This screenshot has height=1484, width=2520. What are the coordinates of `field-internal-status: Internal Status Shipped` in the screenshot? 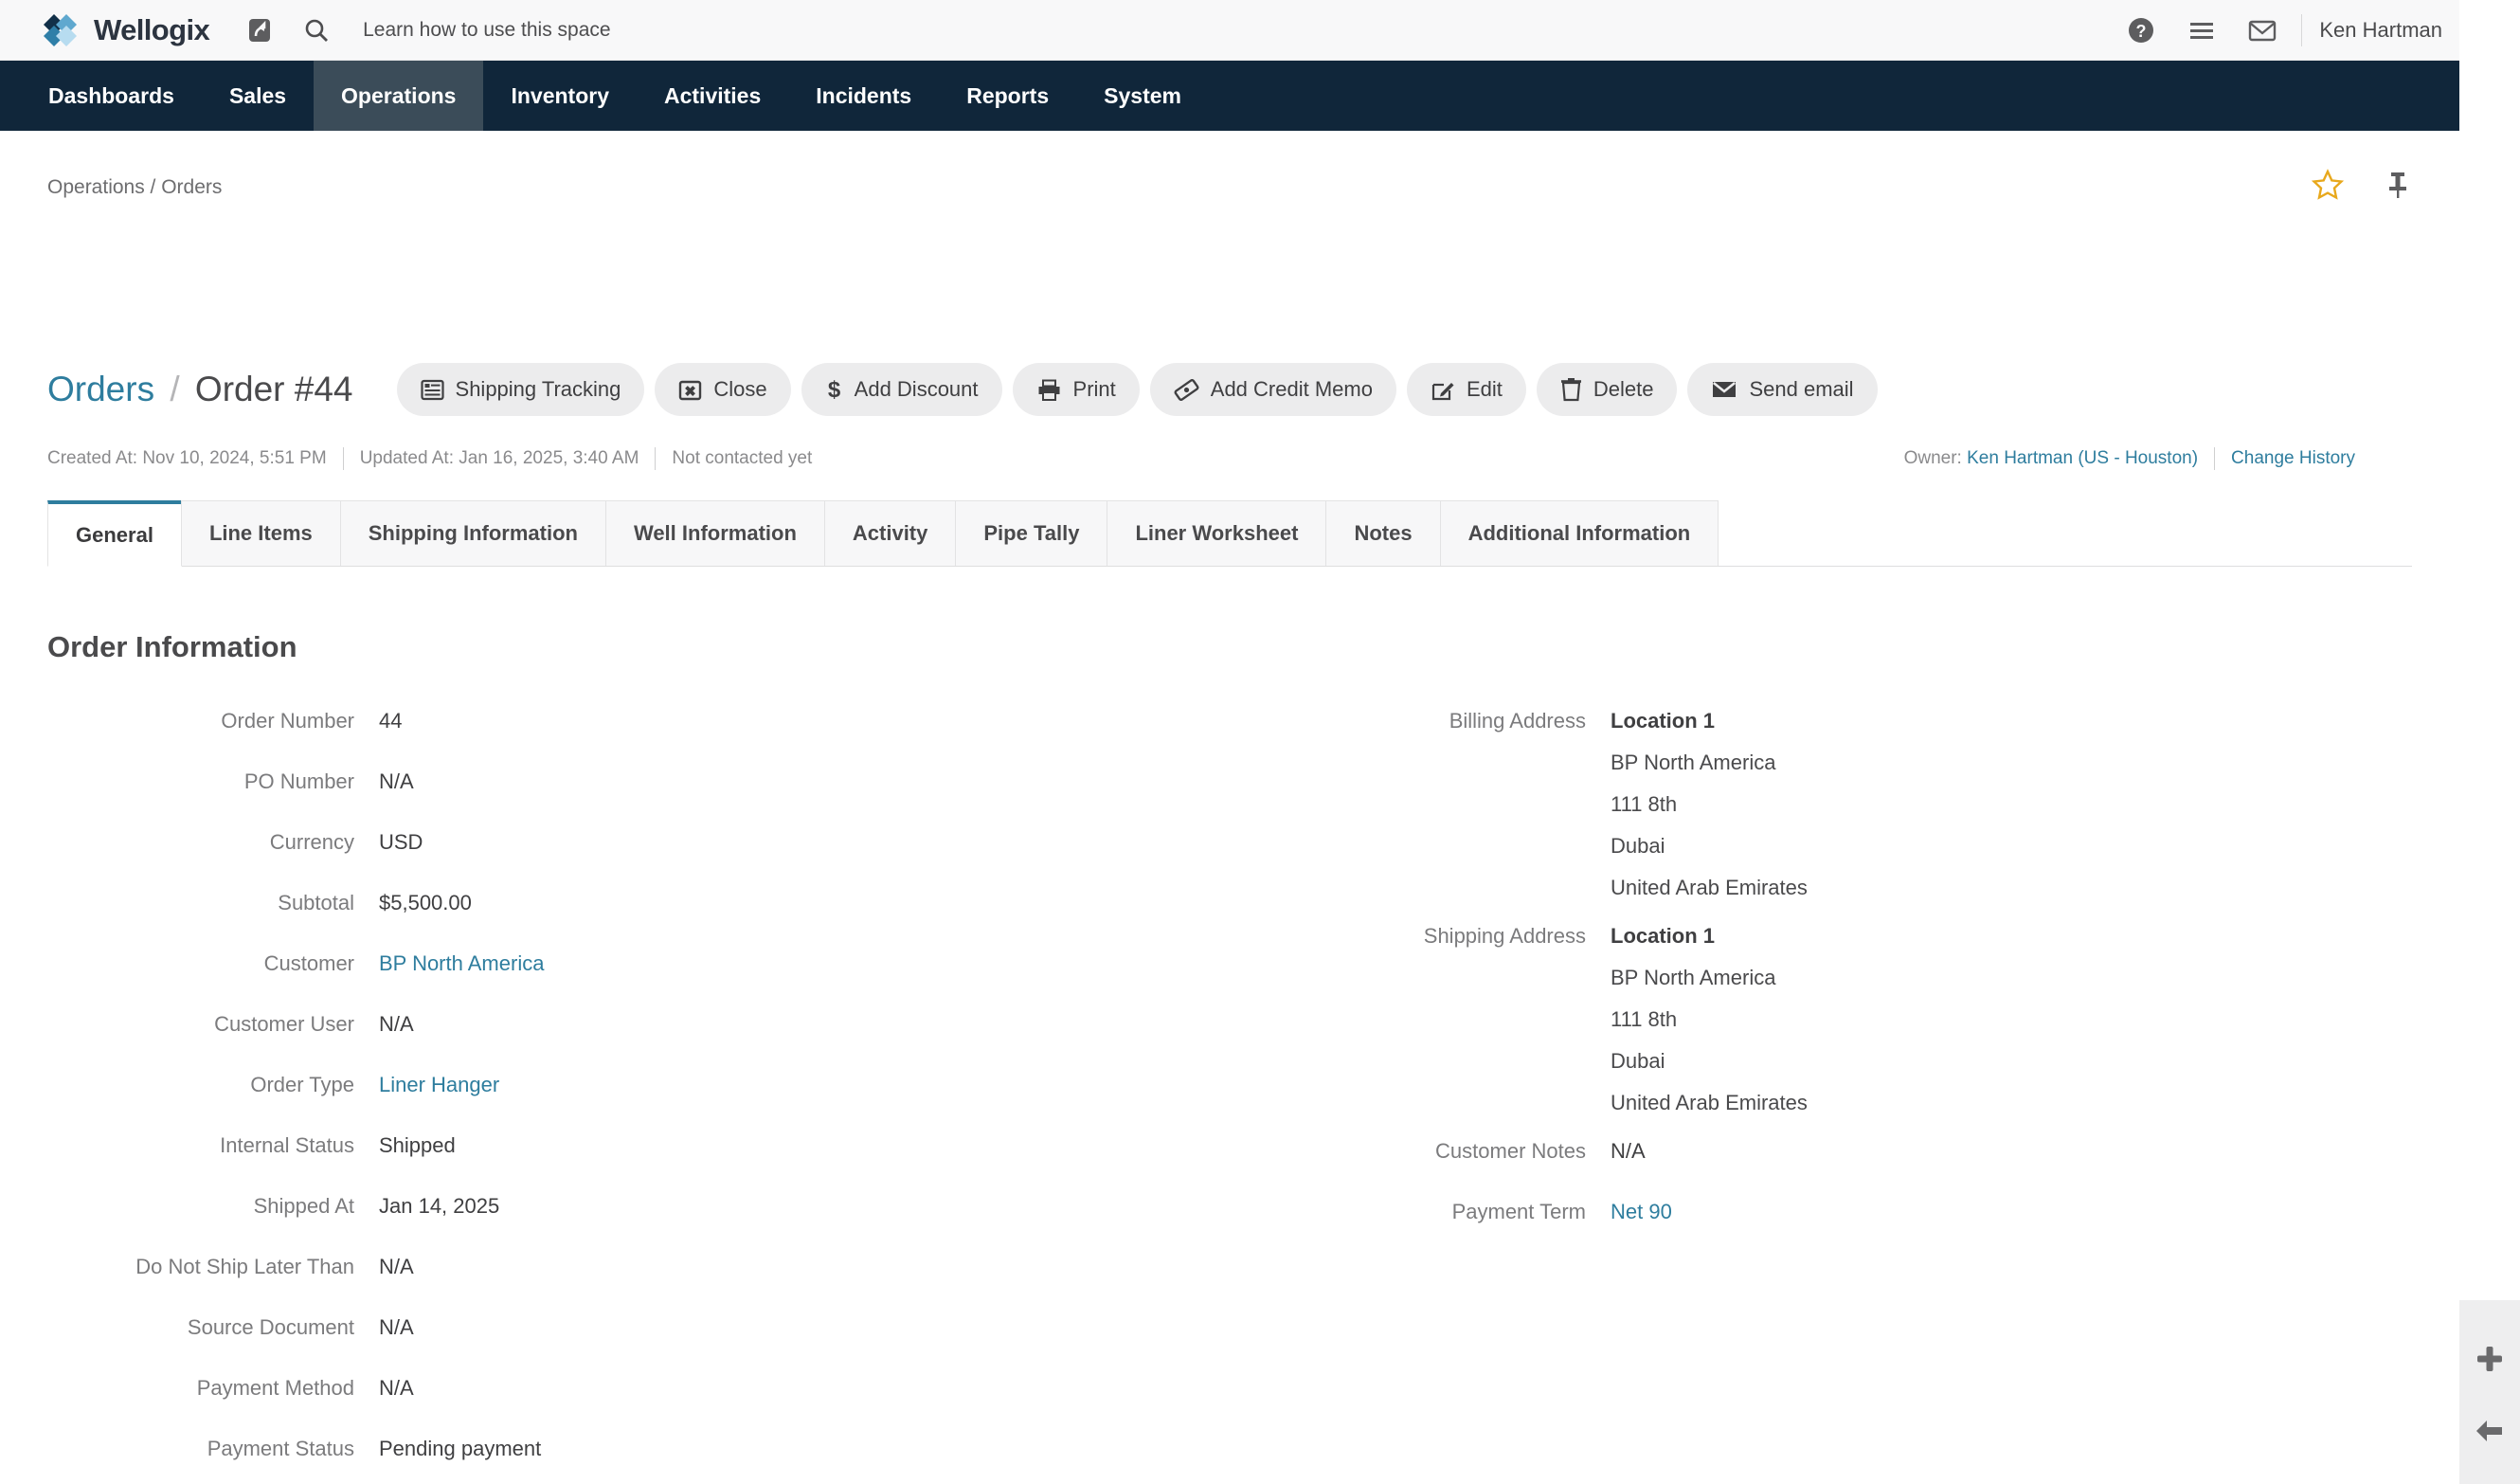 It's located at (601, 1161).